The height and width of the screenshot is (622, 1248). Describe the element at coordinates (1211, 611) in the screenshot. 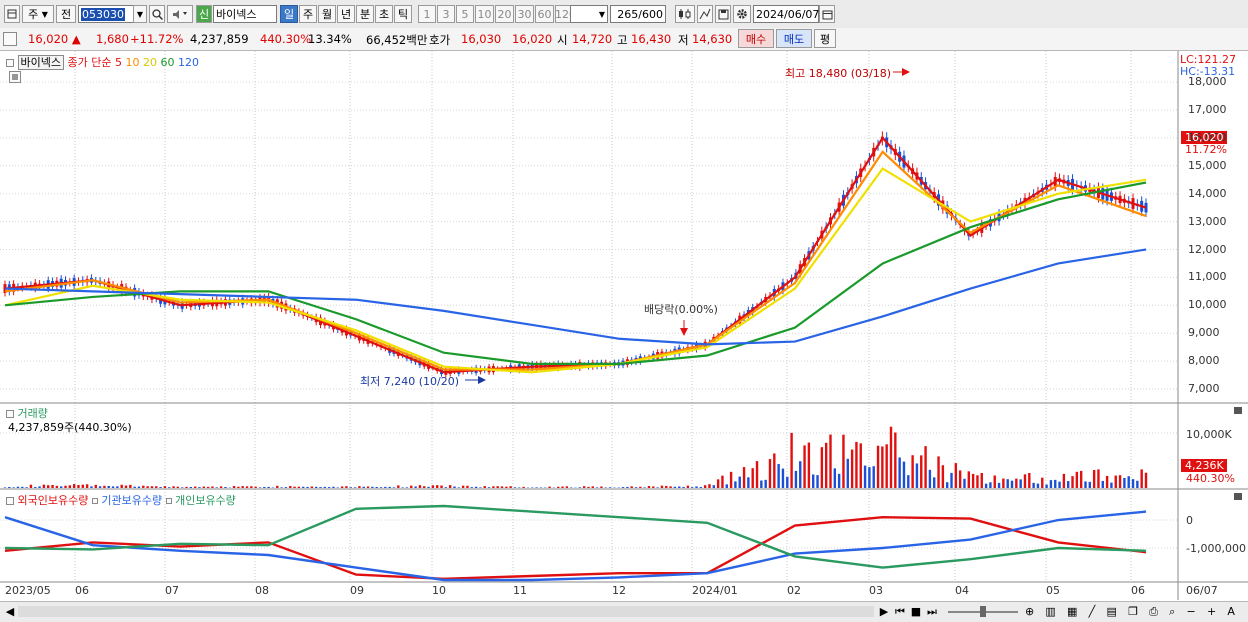

I see `plus-icon: +` at that location.